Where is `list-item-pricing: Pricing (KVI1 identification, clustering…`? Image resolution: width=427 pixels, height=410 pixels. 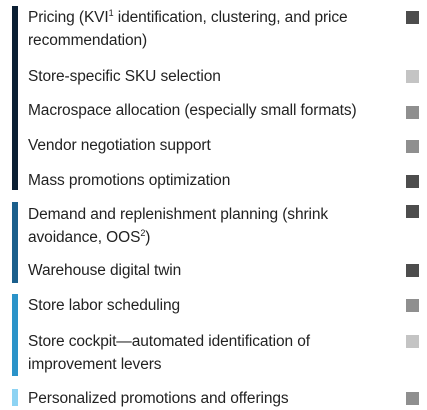 list-item-pricing: Pricing (KVI1 identification, clustering… is located at coordinates (213, 29).